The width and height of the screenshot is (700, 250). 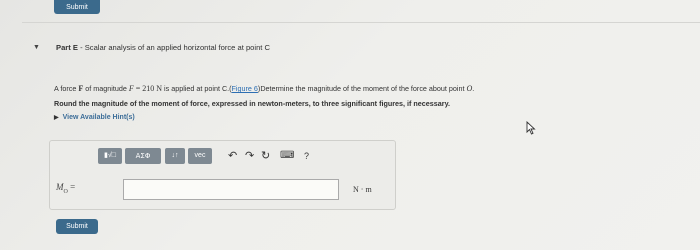 I want to click on units-label: N · m, so click(x=362, y=189).